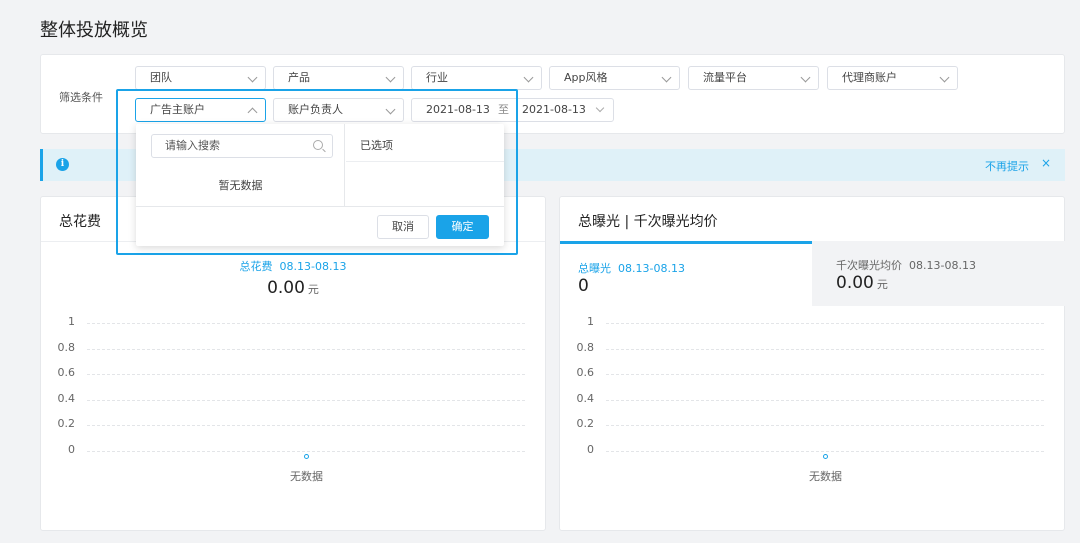 The image size is (1080, 543). Describe the element at coordinates (554, 110) in the screenshot. I see `date-end: 2021-08-13` at that location.